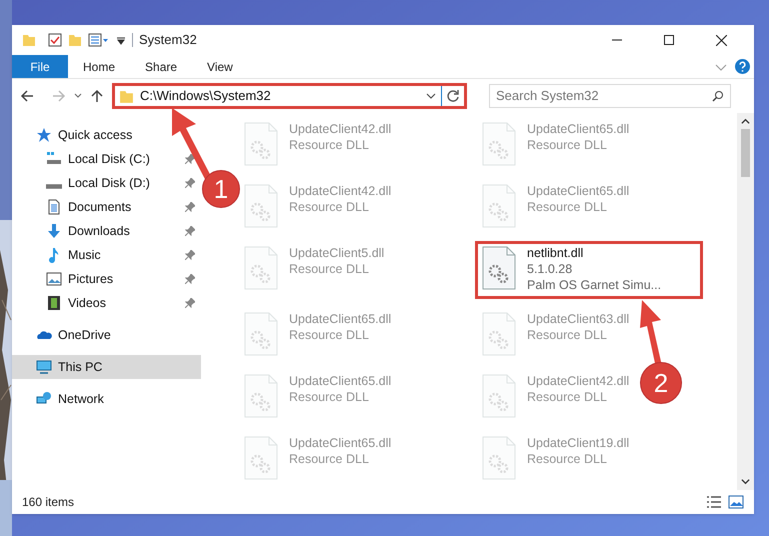 This screenshot has height=536, width=769. What do you see at coordinates (578, 443) in the screenshot?
I see `file-name: UpdateClient19.dll` at bounding box center [578, 443].